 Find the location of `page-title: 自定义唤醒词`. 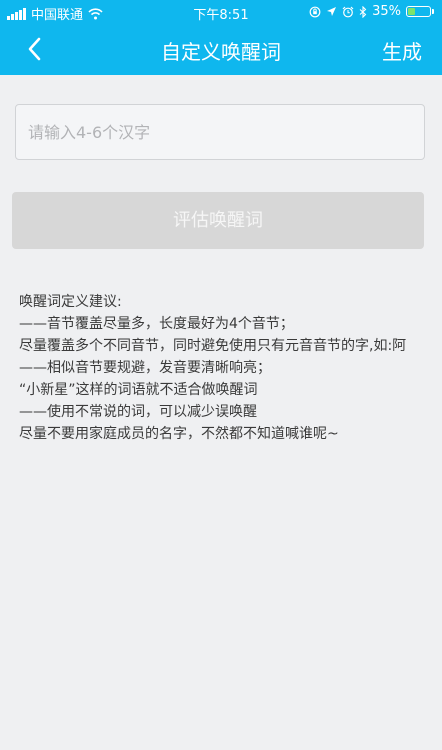

page-title: 自定义唤醒词 is located at coordinates (221, 52).